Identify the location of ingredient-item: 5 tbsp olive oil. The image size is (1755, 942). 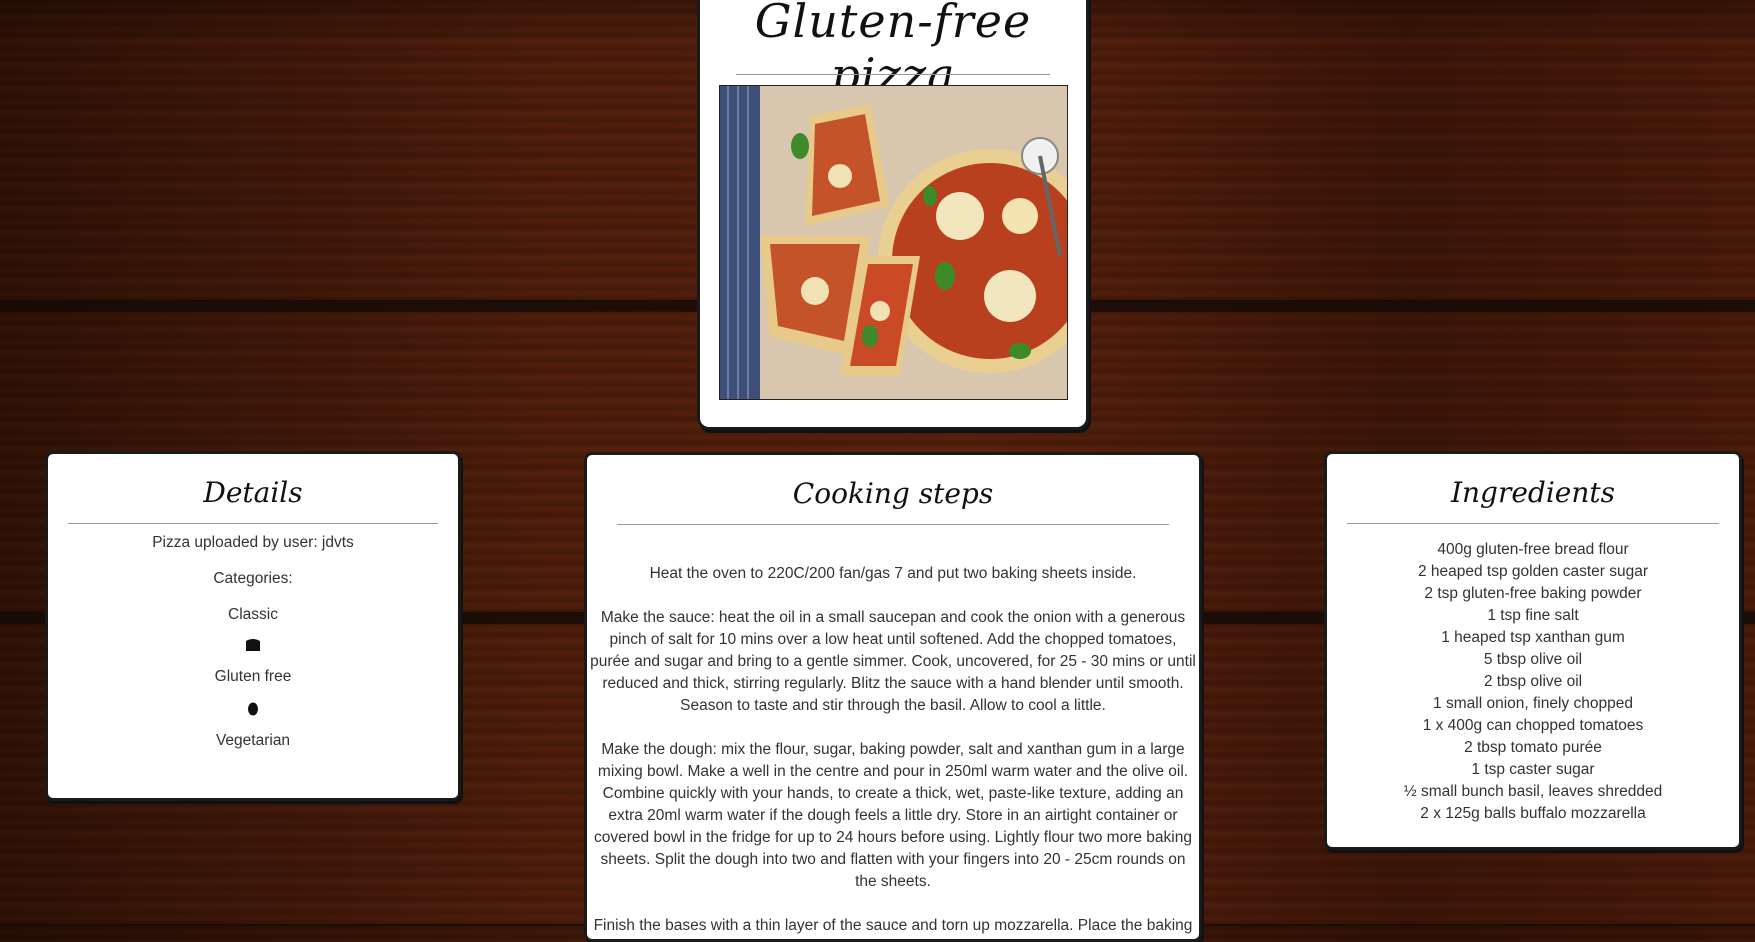
(1533, 659).